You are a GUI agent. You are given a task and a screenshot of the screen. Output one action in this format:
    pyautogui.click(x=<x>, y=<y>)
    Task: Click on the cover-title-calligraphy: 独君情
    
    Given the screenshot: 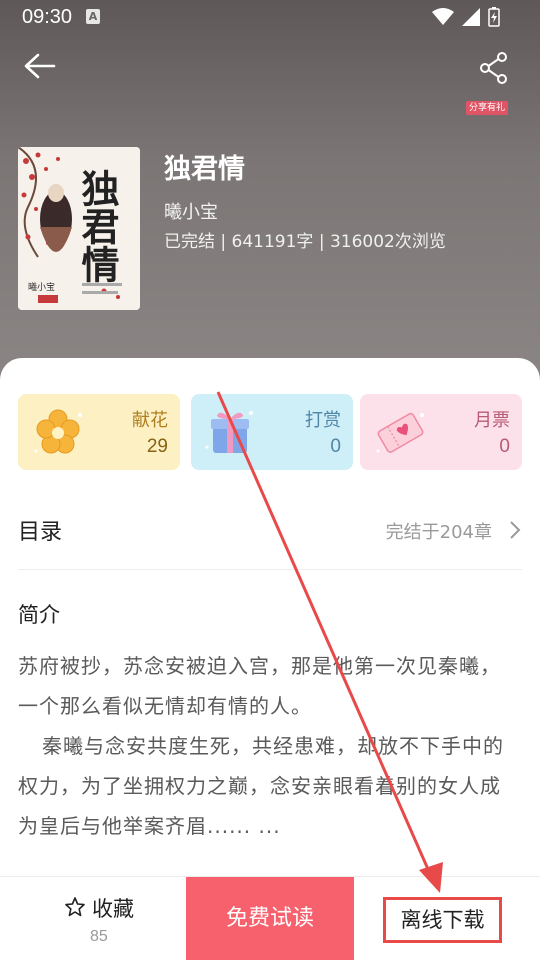 What is the action you would take?
    pyautogui.click(x=97, y=226)
    